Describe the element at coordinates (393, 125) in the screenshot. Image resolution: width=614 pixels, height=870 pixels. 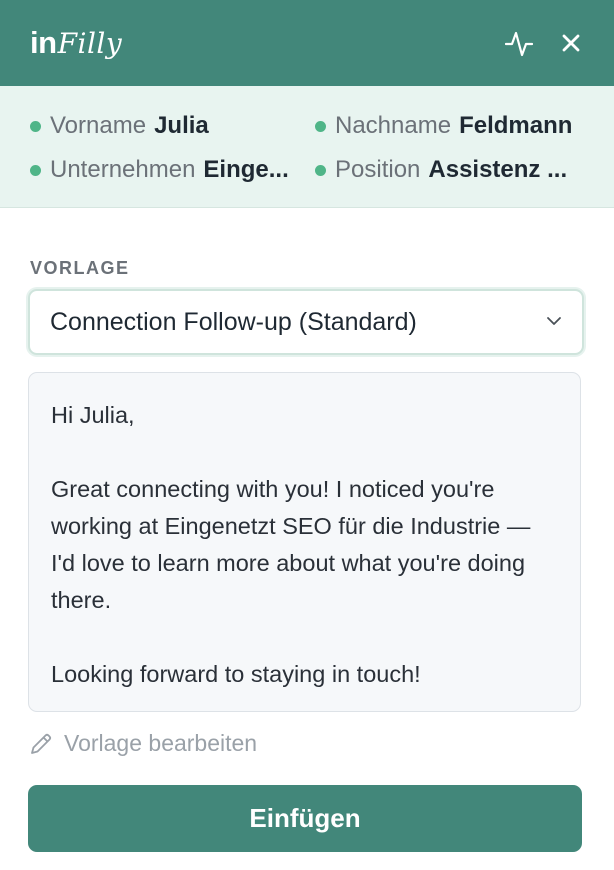
I see `field-label: Nachname` at that location.